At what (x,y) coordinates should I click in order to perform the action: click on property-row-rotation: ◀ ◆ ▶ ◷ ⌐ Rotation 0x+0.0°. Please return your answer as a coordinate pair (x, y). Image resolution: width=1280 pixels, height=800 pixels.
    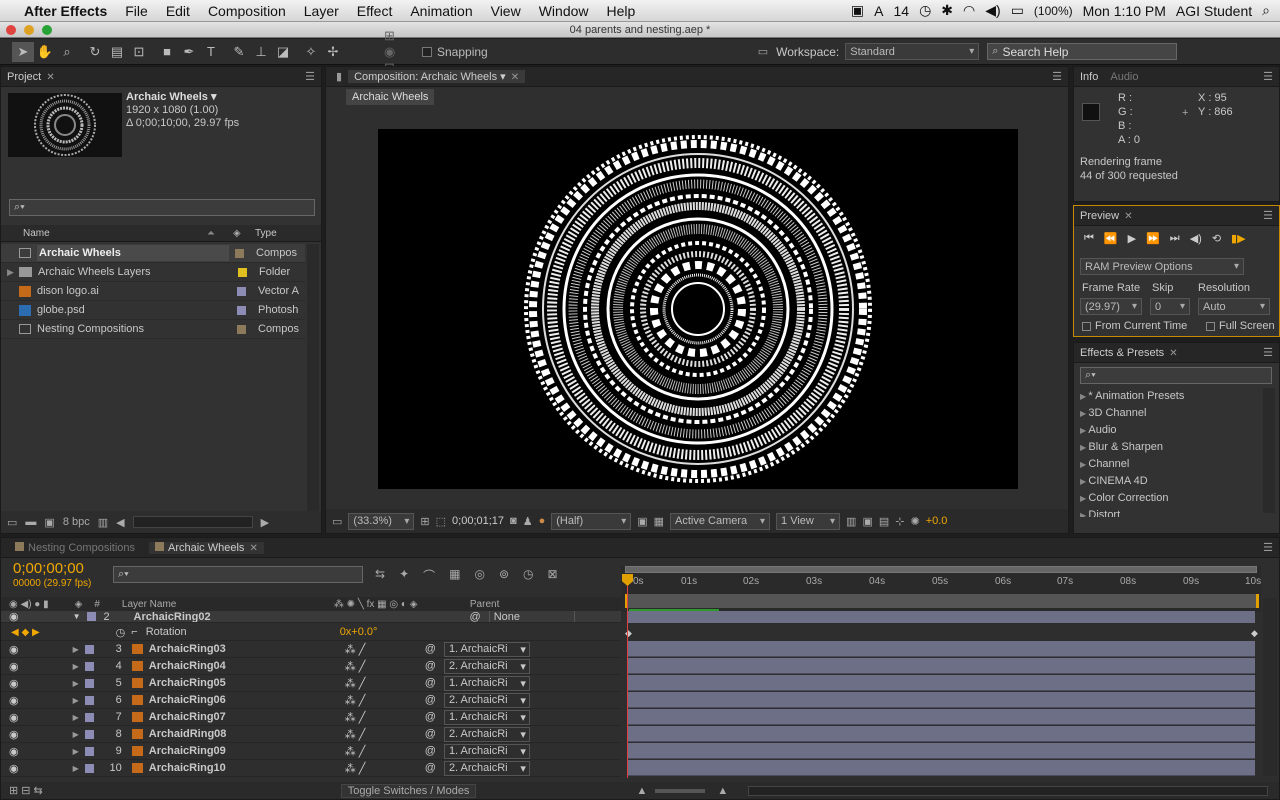
    Looking at the image, I should click on (311, 632).